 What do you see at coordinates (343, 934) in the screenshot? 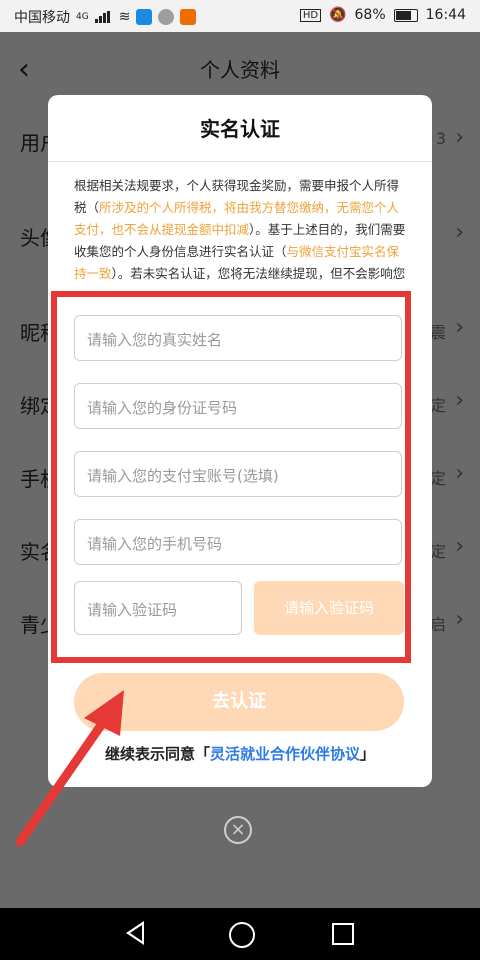
I see `nav-recents-icon` at bounding box center [343, 934].